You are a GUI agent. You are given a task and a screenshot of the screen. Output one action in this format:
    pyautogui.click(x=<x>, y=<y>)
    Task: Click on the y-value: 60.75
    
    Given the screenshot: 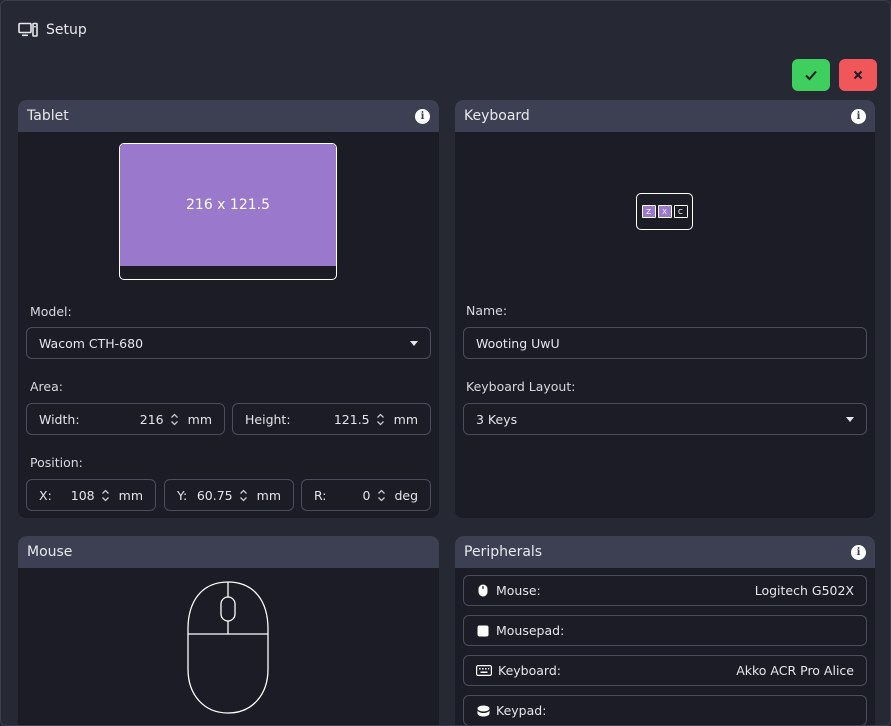 What is the action you would take?
    pyautogui.click(x=210, y=495)
    